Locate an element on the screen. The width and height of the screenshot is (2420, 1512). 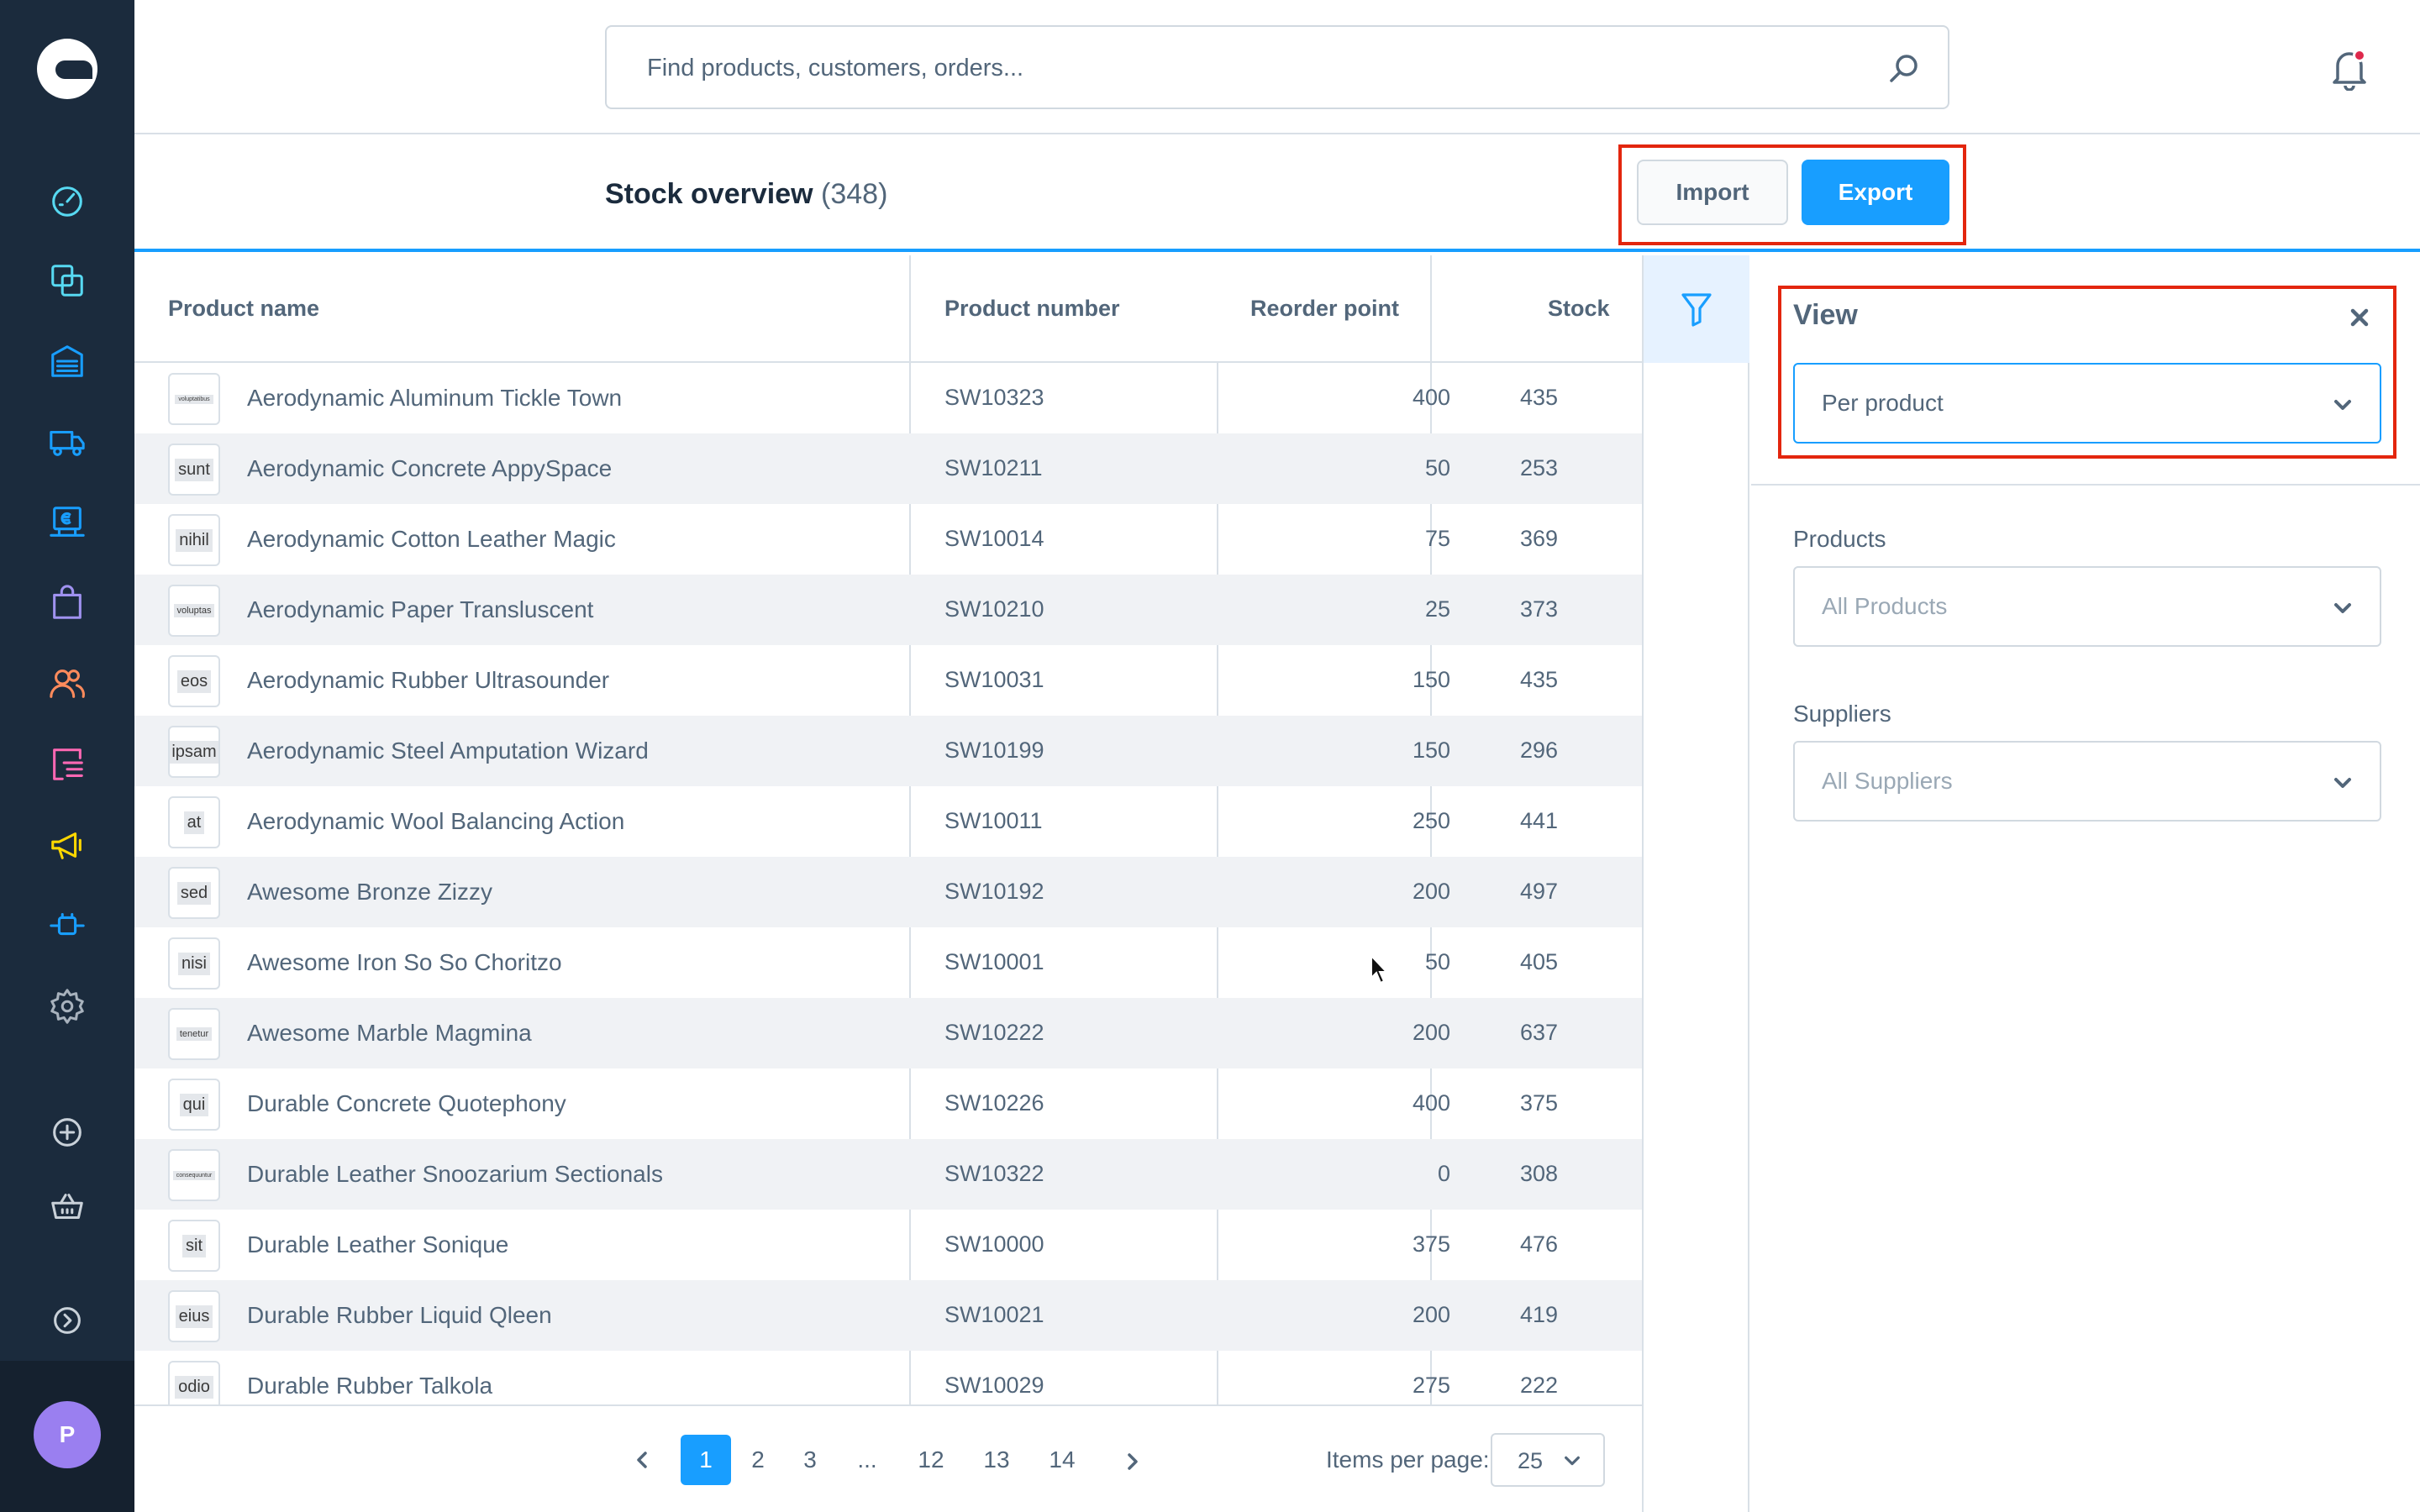
table-row: odio Durable Rubber Talkola SW10029 275 222 is located at coordinates (888, 1377).